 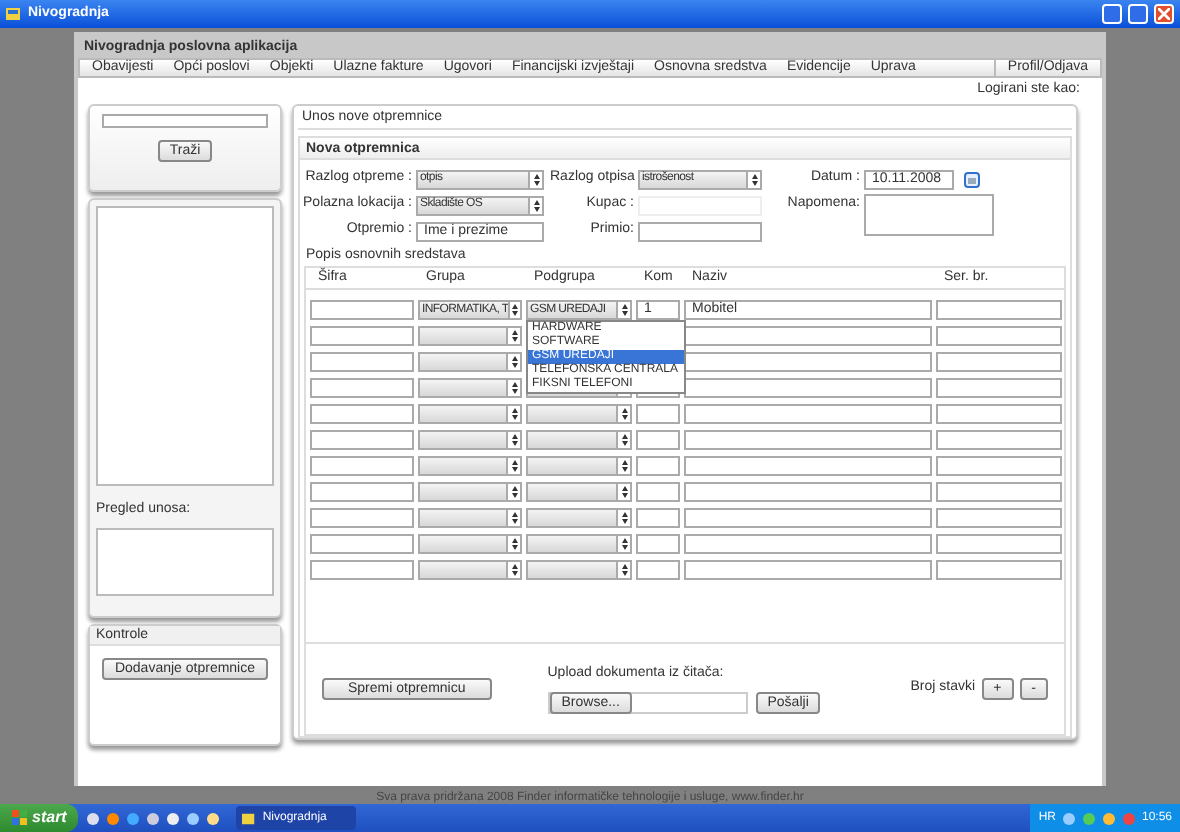 What do you see at coordinates (185, 121) in the screenshot?
I see `search-field` at bounding box center [185, 121].